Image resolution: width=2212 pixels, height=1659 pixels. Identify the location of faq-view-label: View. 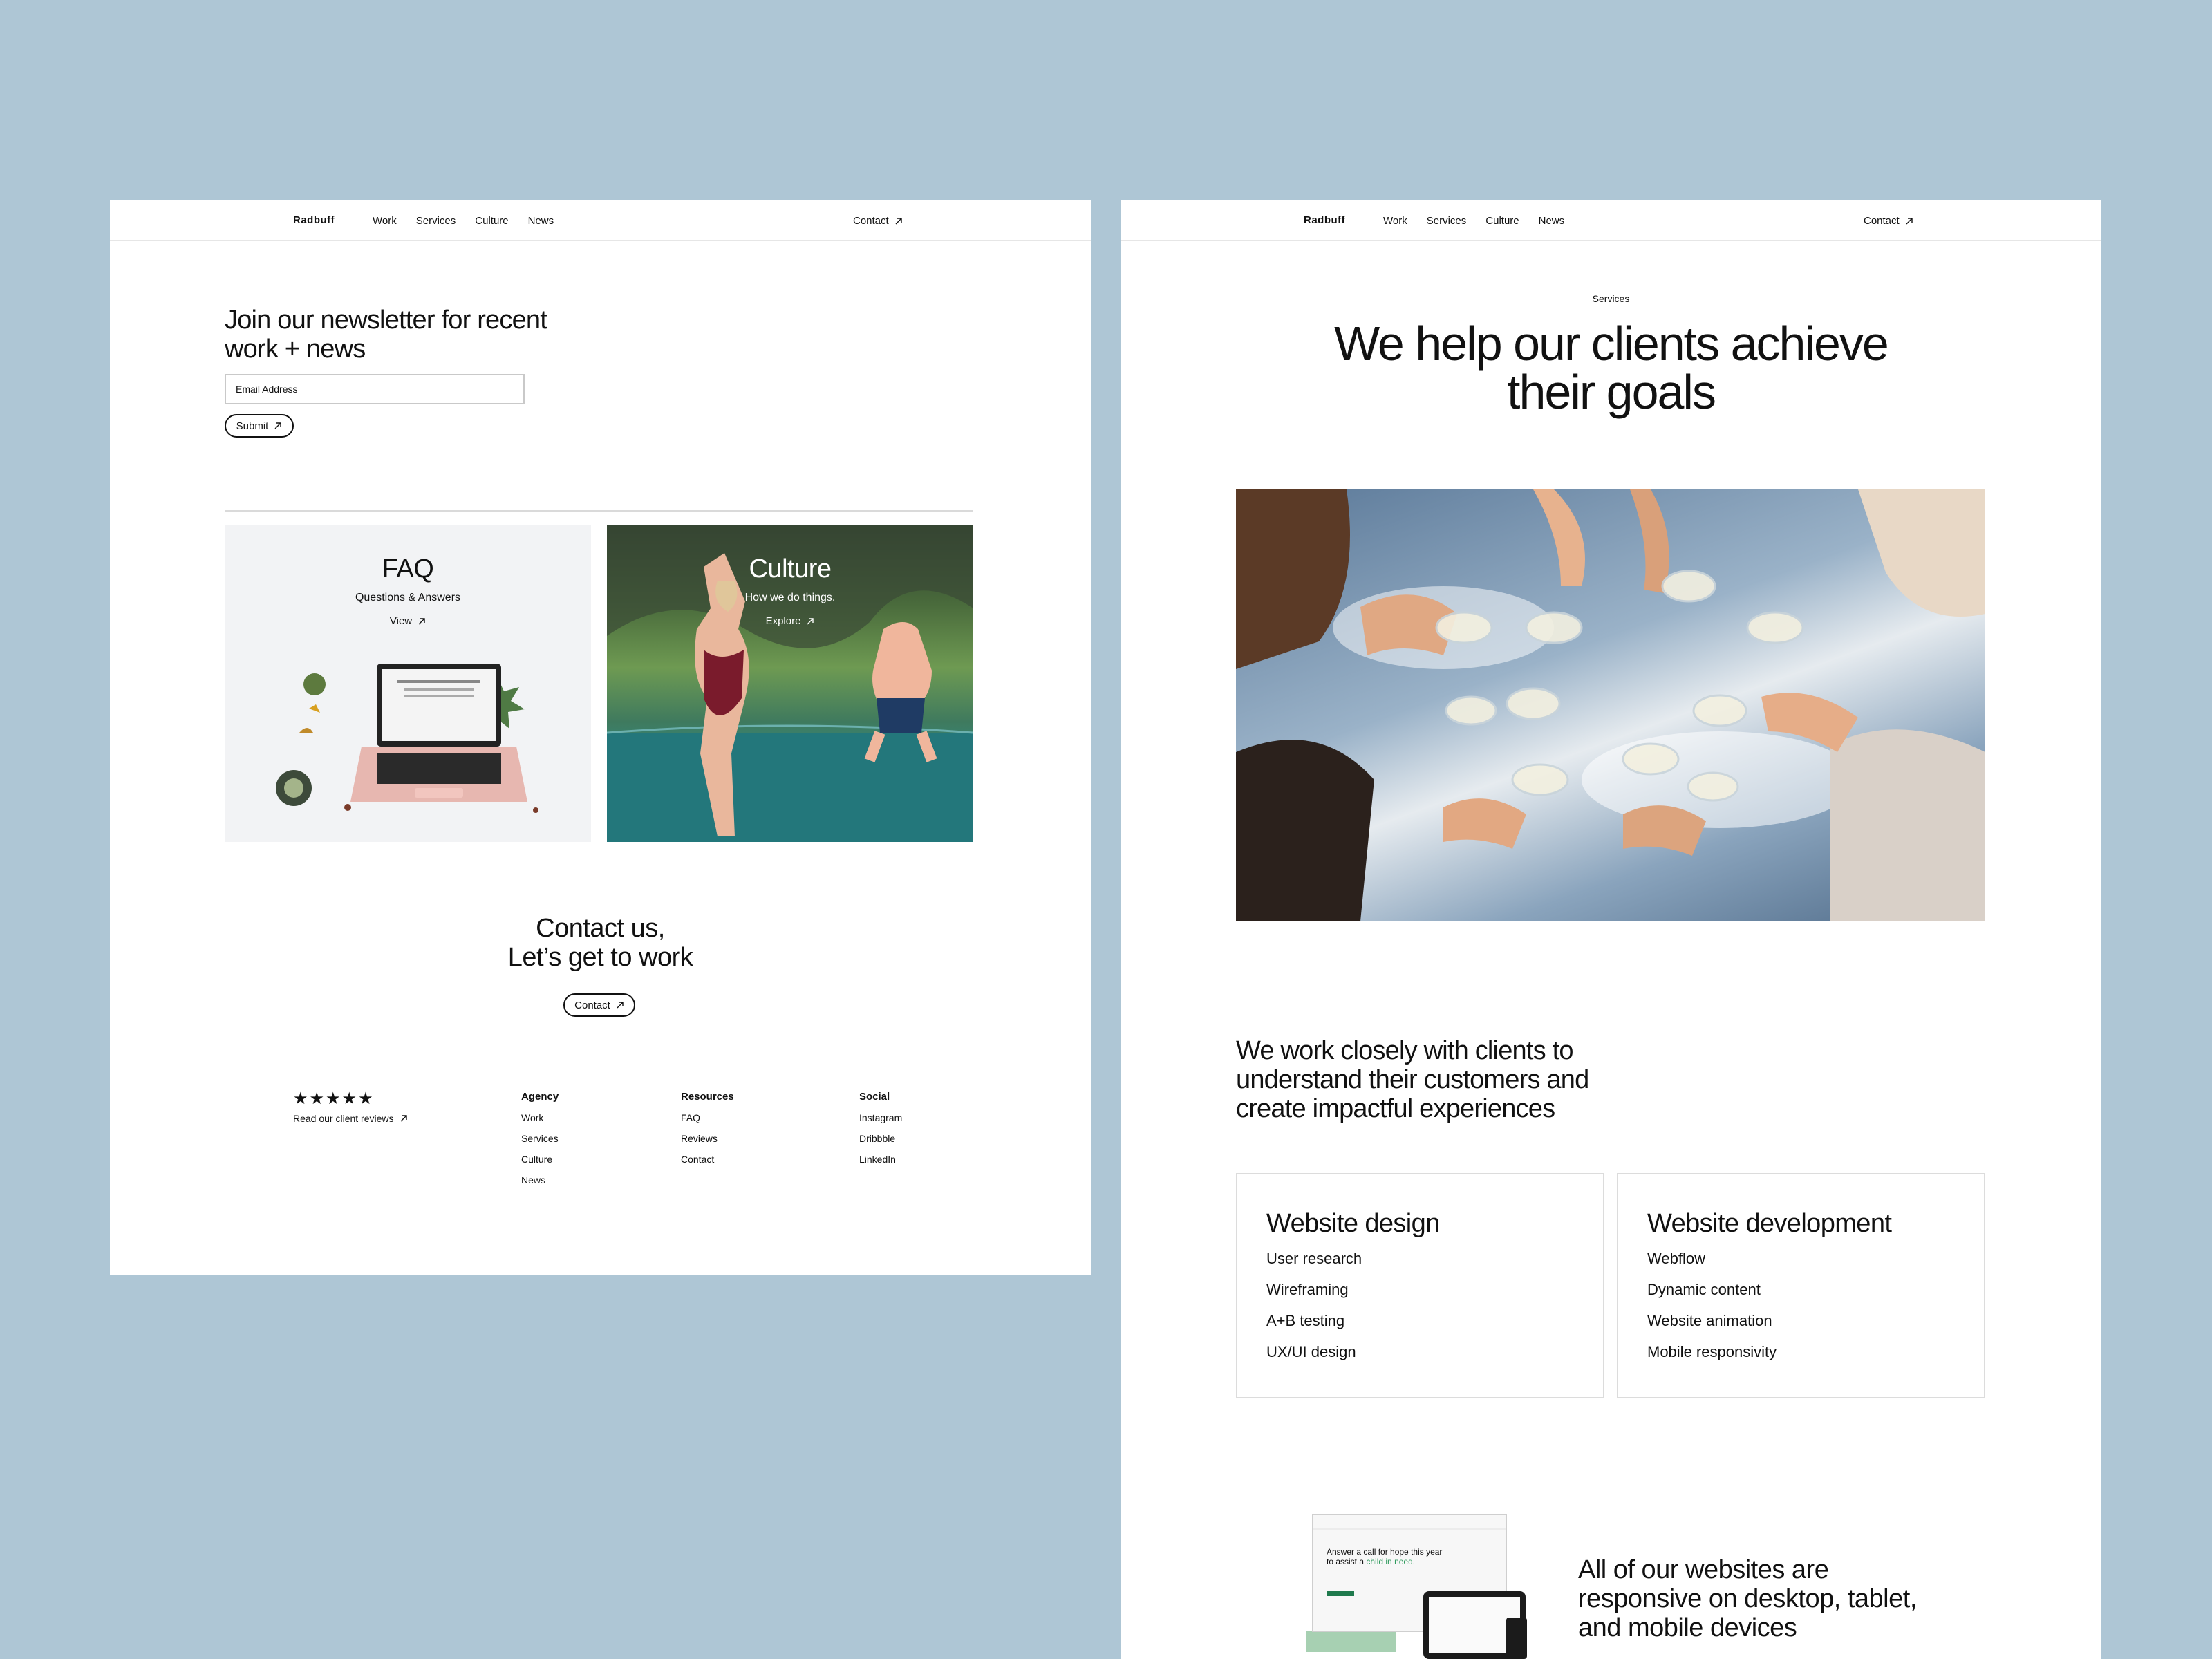
(401, 621).